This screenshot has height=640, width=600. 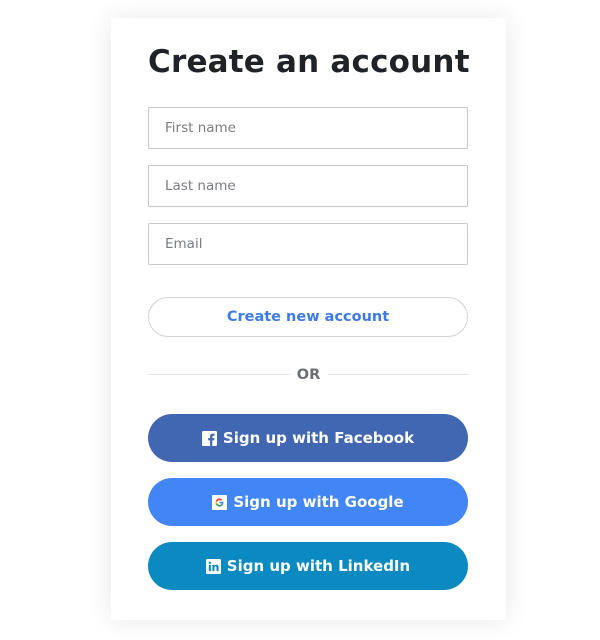 I want to click on google-signup-label: Sign up with Google, so click(x=318, y=502).